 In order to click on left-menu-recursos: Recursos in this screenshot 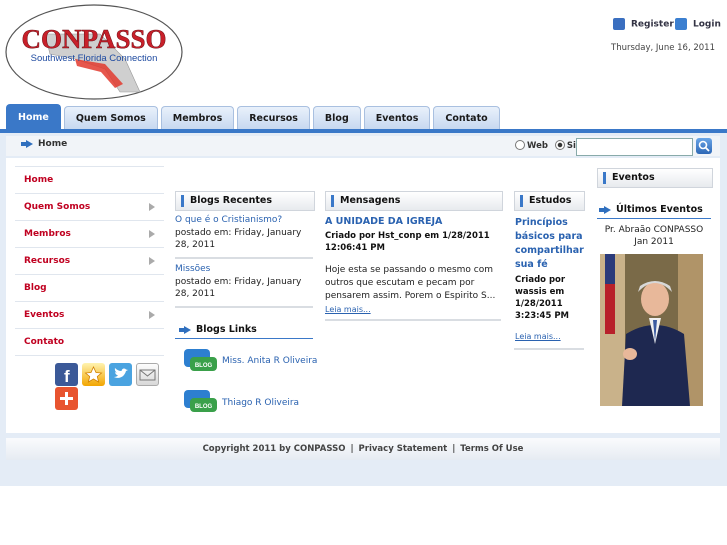, I will do `click(89, 260)`.